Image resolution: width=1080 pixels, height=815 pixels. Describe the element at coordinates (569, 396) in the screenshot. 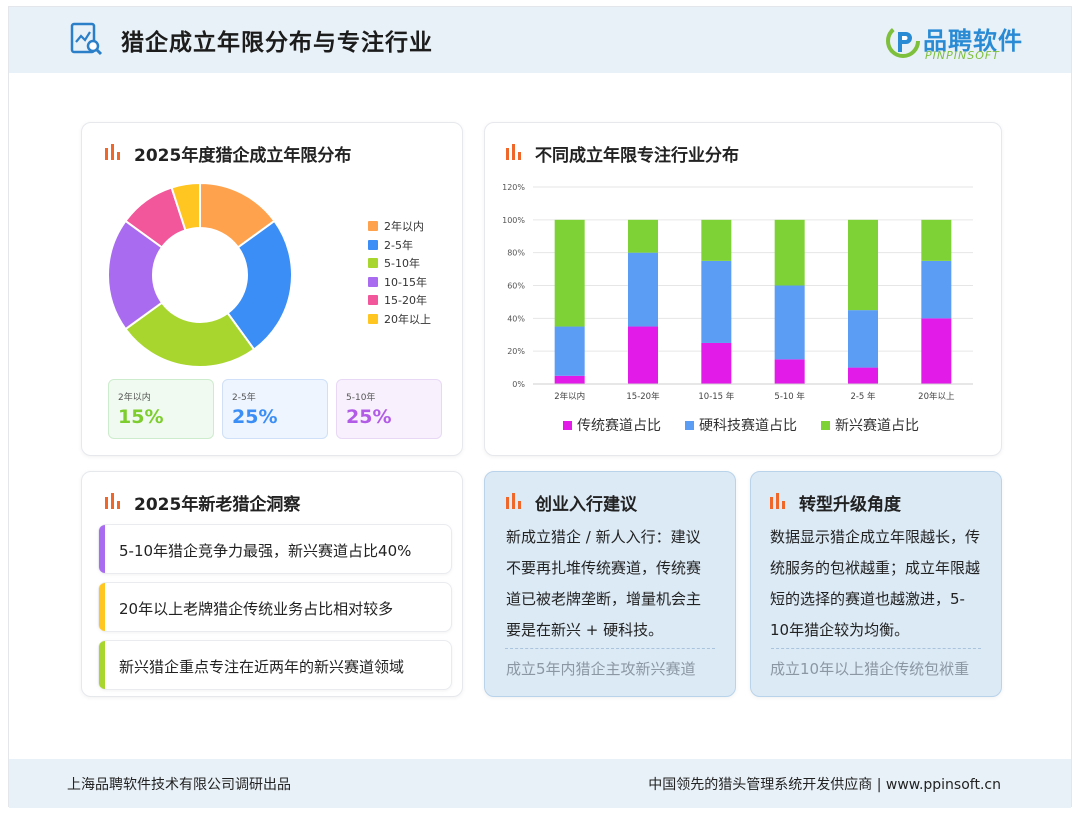

I see `x-tick-label: 2年以内` at that location.